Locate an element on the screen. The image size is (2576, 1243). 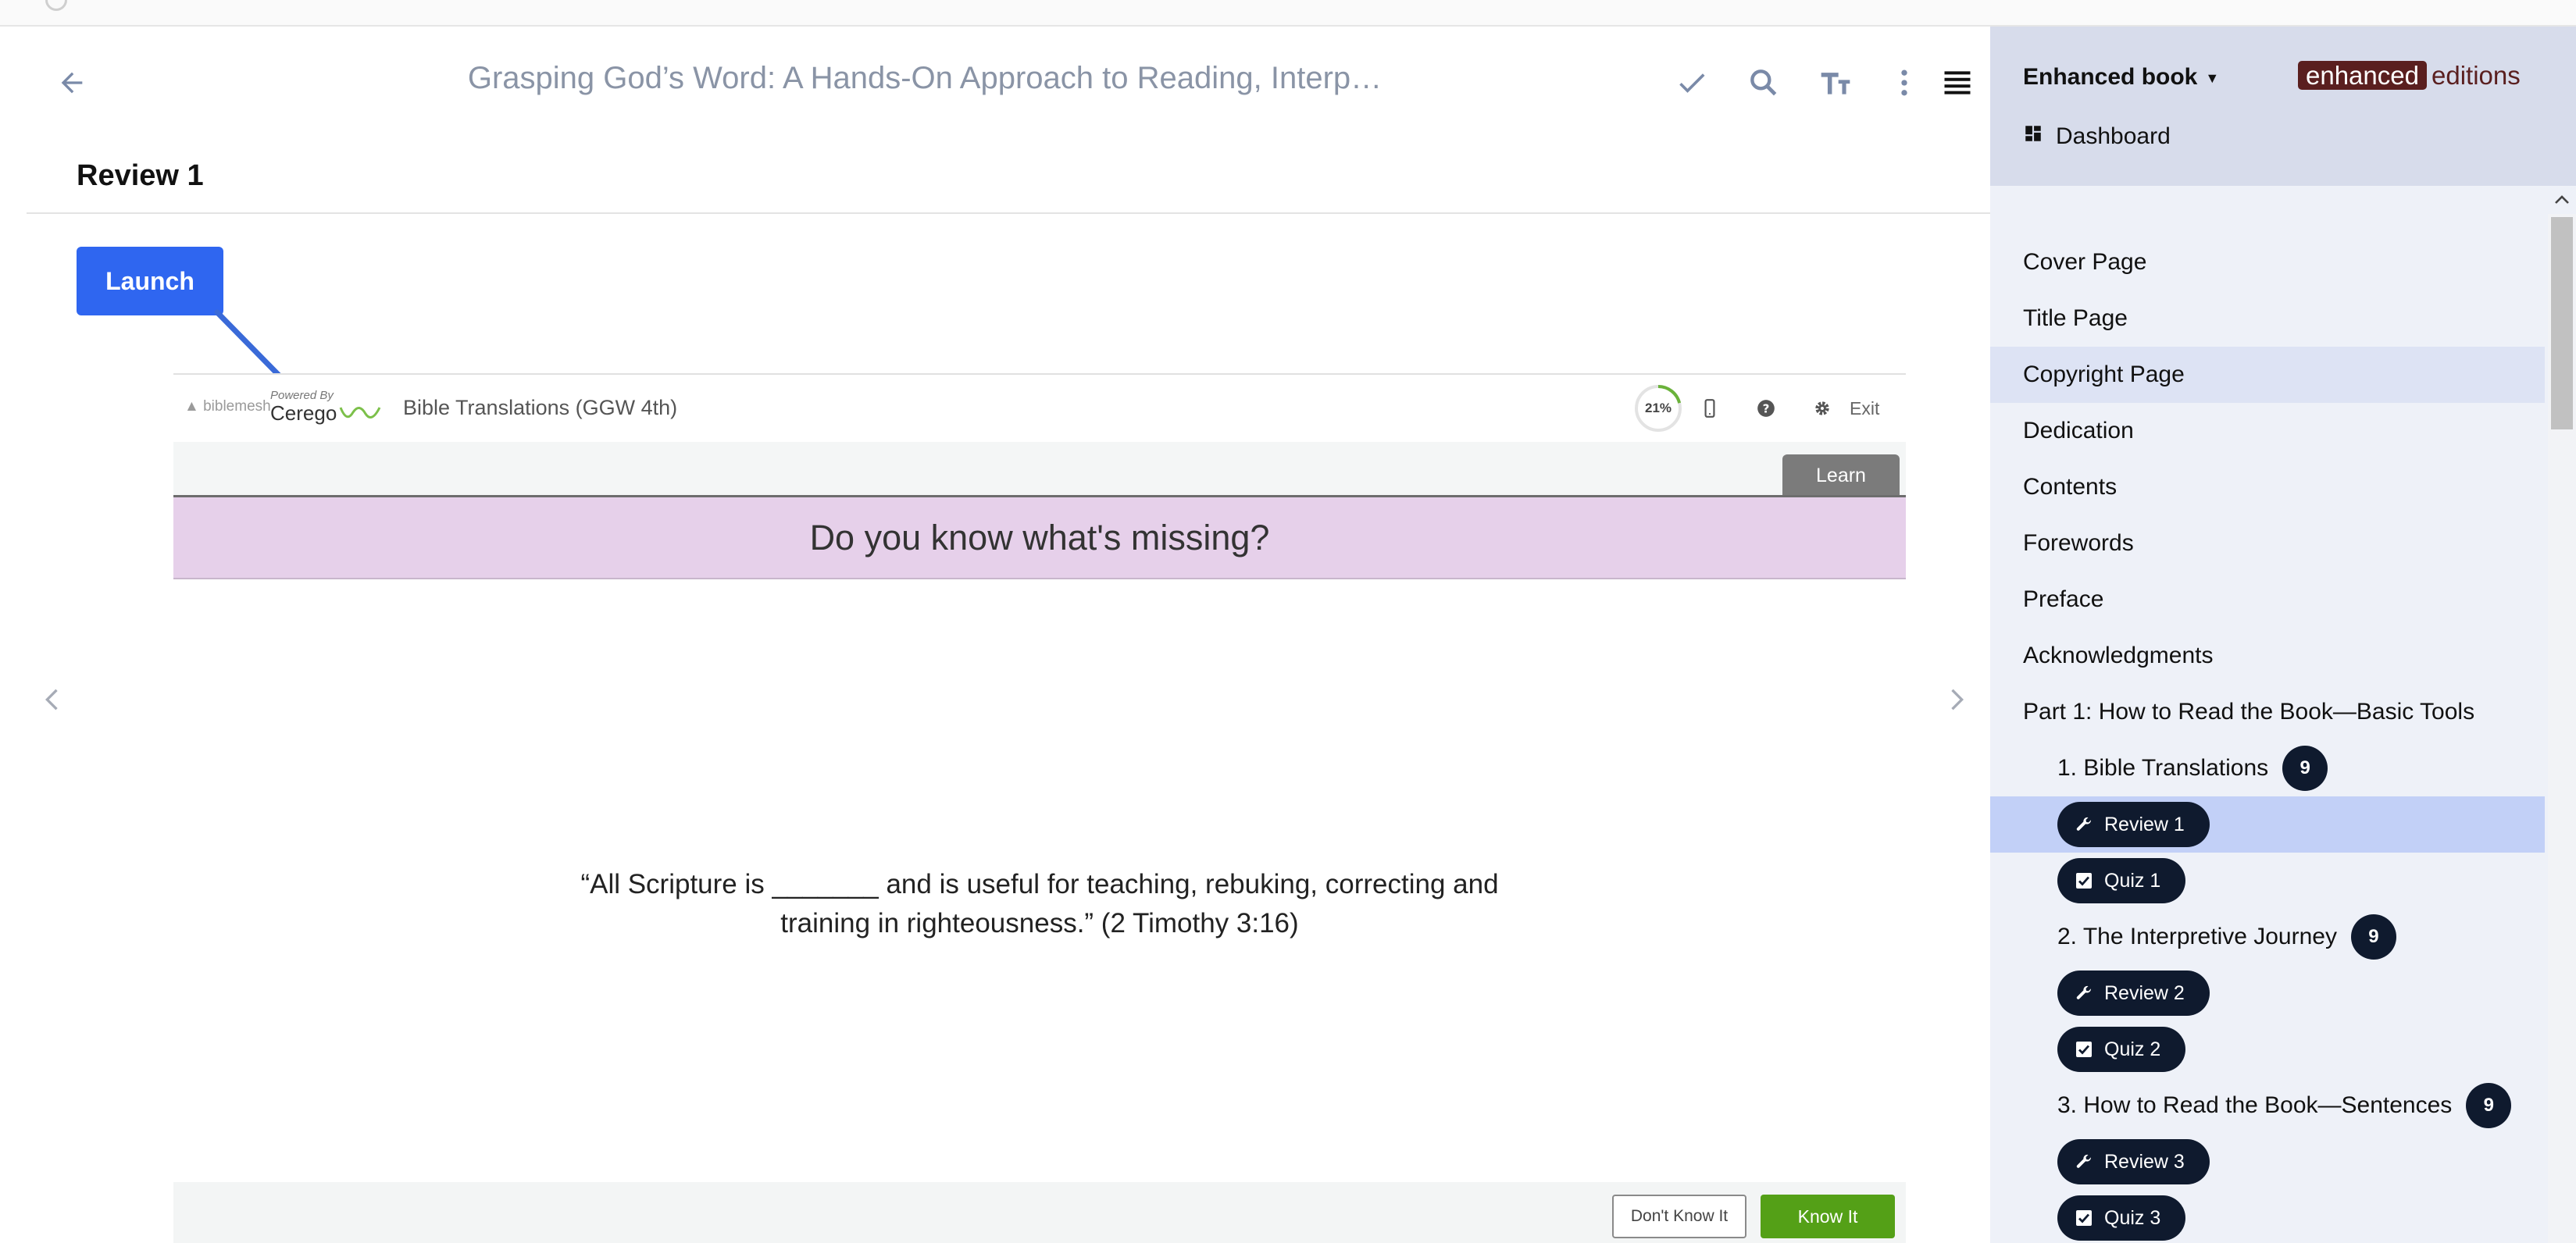
cerego-wave-icon is located at coordinates (360, 412).